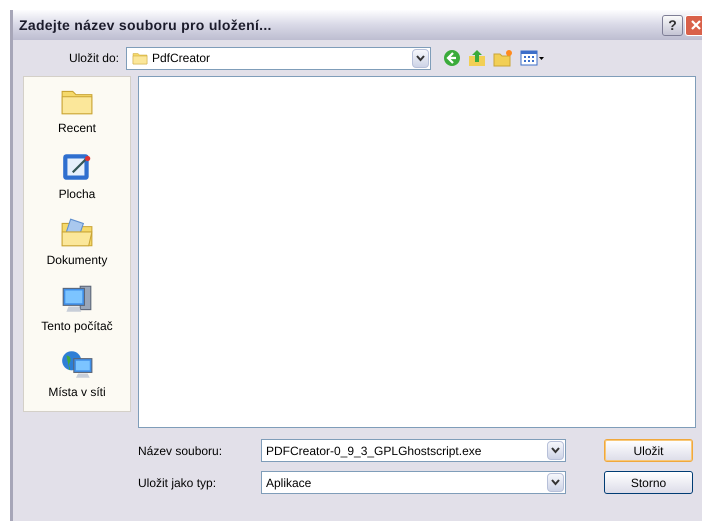 Image resolution: width=702 pixels, height=521 pixels. I want to click on place-item: Tento počítač, so click(77, 309).